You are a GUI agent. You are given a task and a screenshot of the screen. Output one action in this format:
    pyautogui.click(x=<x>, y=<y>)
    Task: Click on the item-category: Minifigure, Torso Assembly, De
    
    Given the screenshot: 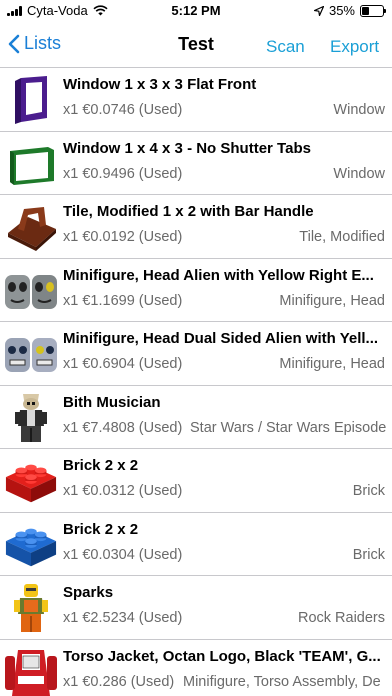 What is the action you would take?
    pyautogui.click(x=287, y=681)
    